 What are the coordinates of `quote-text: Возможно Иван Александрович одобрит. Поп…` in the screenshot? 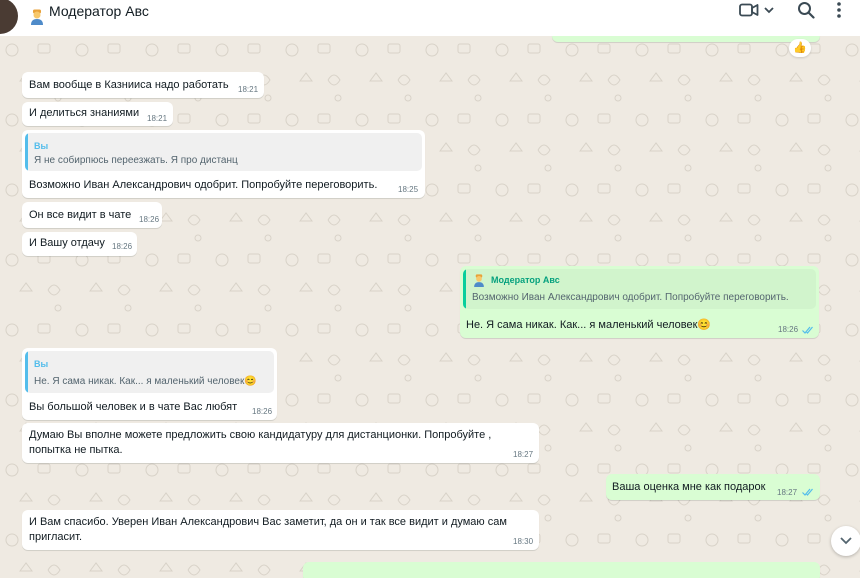 It's located at (630, 297).